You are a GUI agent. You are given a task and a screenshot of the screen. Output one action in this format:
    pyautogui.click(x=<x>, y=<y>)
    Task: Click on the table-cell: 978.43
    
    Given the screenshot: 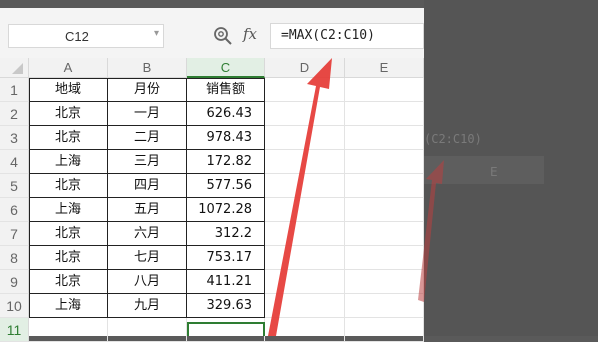 What is the action you would take?
    pyautogui.click(x=226, y=138)
    